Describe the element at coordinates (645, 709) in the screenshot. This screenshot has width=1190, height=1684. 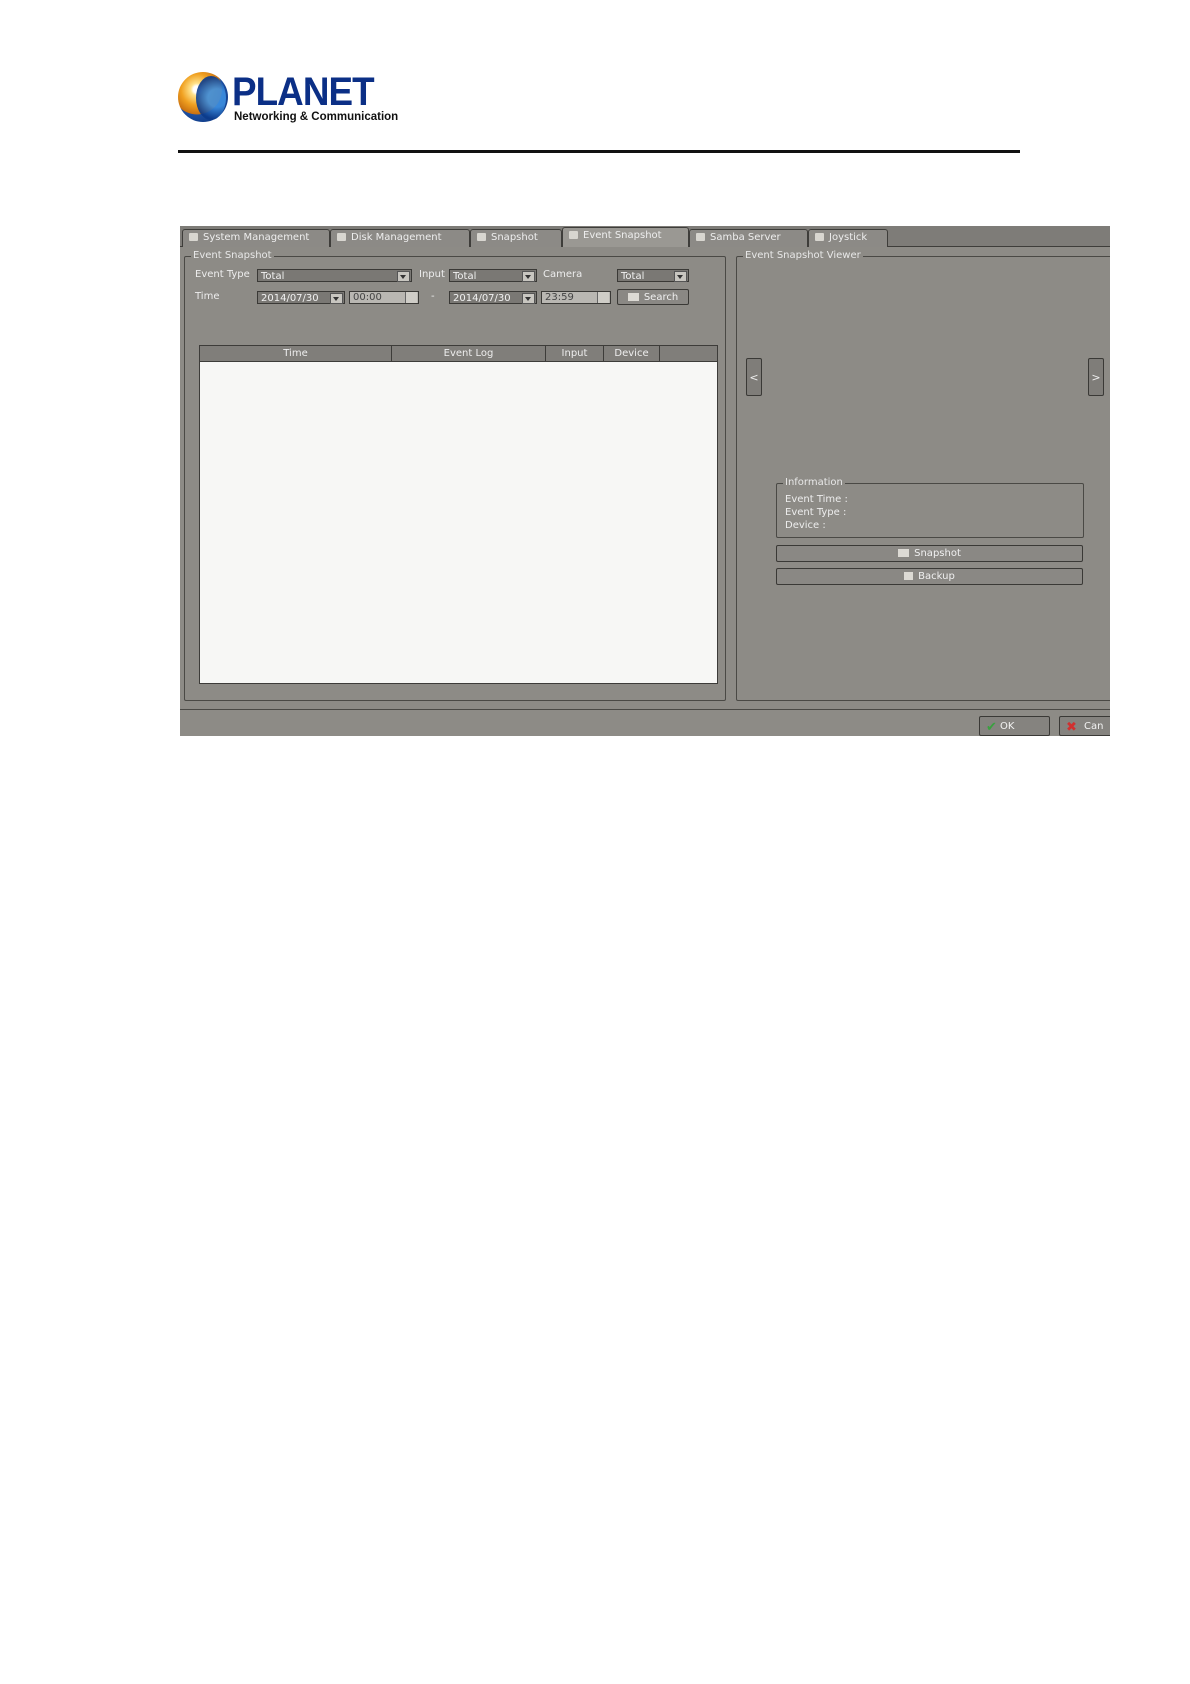
I see `footer-divider` at that location.